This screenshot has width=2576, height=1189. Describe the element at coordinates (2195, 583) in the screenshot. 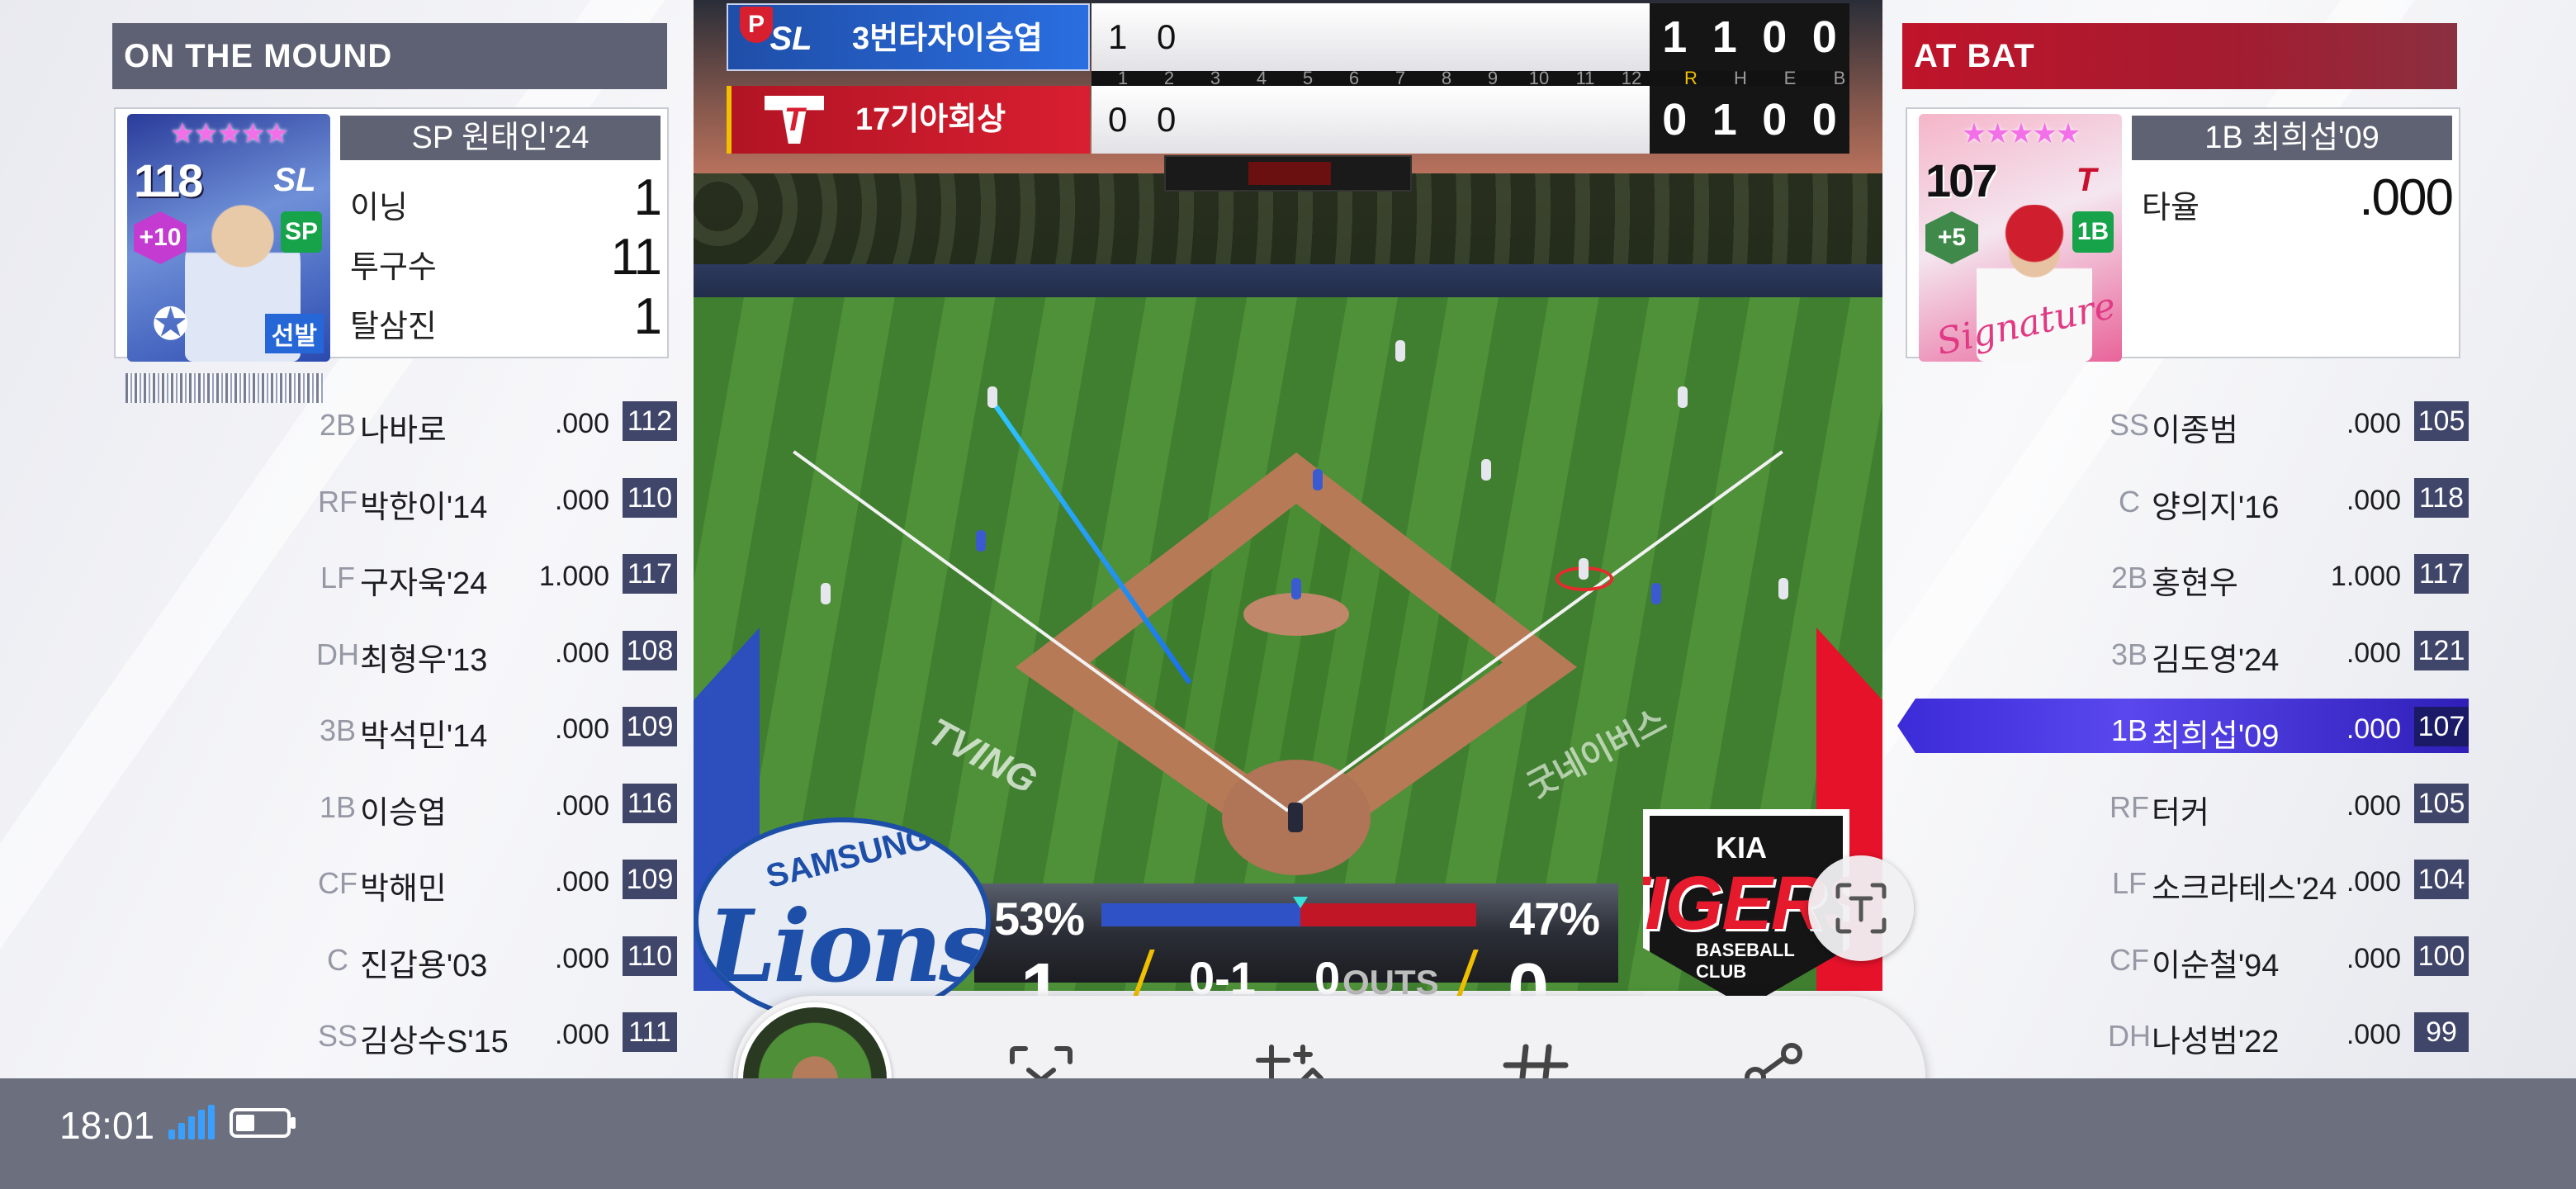

I see `lineup-player-name: 홍현우` at that location.